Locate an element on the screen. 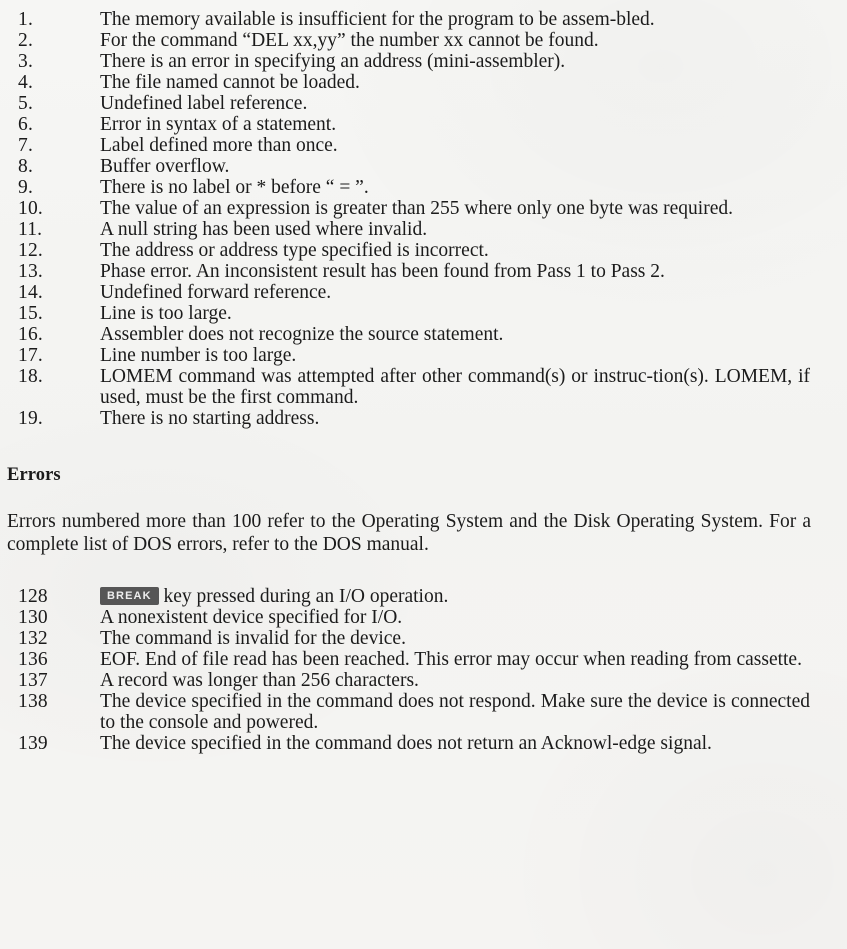 The width and height of the screenshot is (847, 949). item-number: 13. is located at coordinates (30, 271).